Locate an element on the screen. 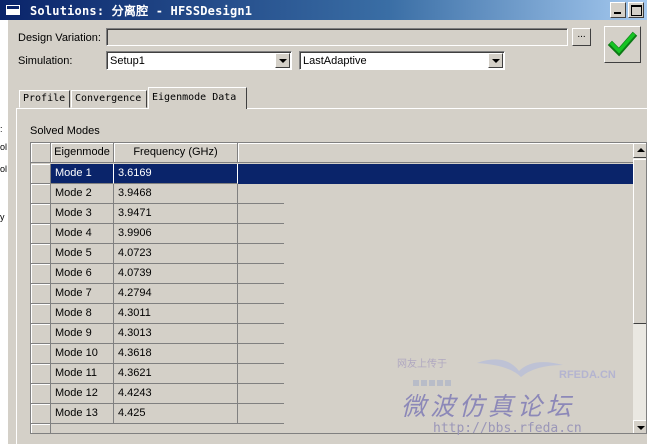 The height and width of the screenshot is (444, 647). table-cell-eigenmode: Mode 7 is located at coordinates (82, 294).